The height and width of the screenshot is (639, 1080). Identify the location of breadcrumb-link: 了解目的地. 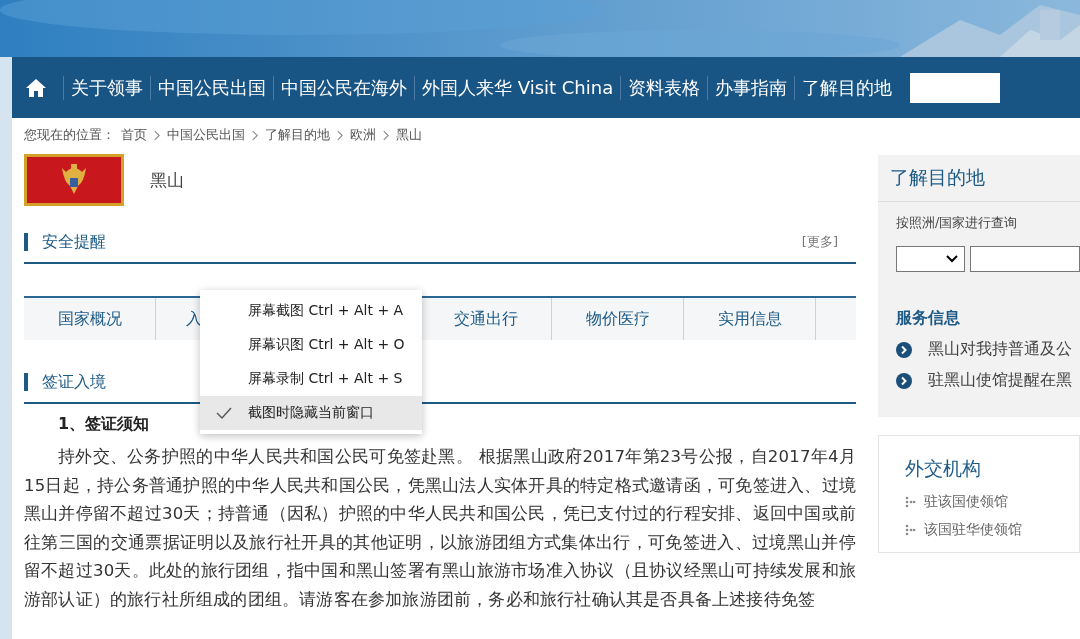
(297, 135).